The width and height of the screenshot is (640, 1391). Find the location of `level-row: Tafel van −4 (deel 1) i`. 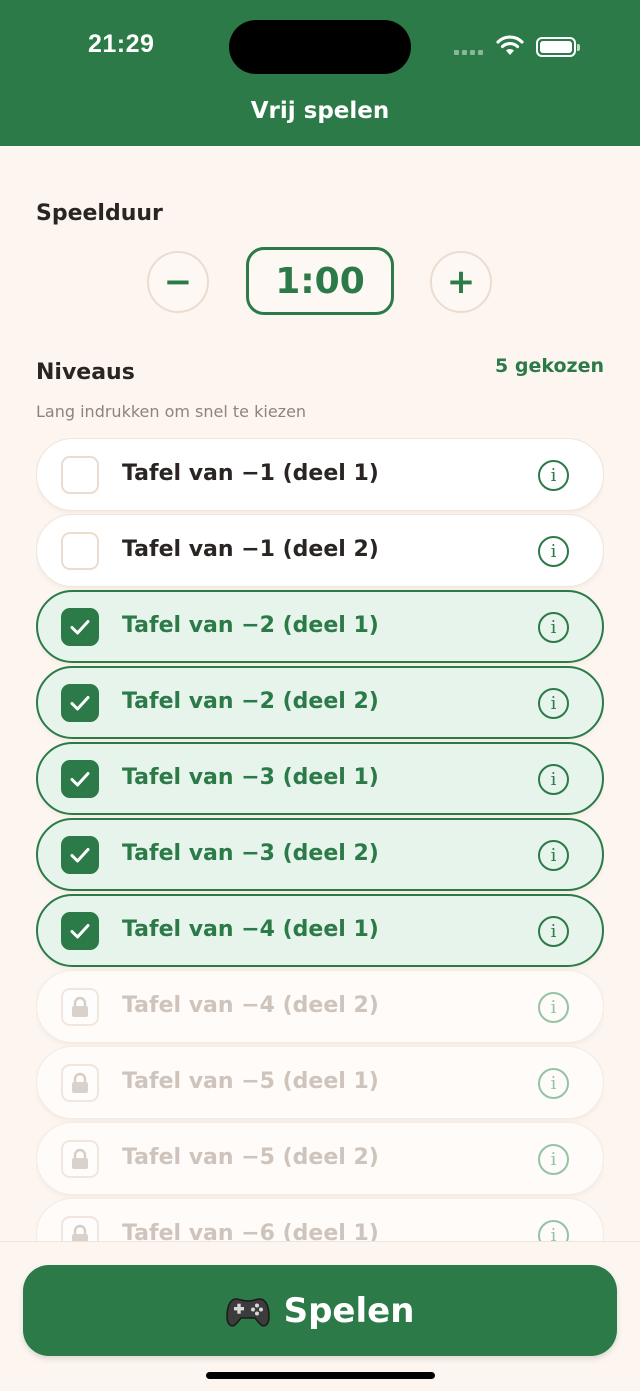

level-row: Tafel van −4 (deel 1) i is located at coordinates (320, 930).